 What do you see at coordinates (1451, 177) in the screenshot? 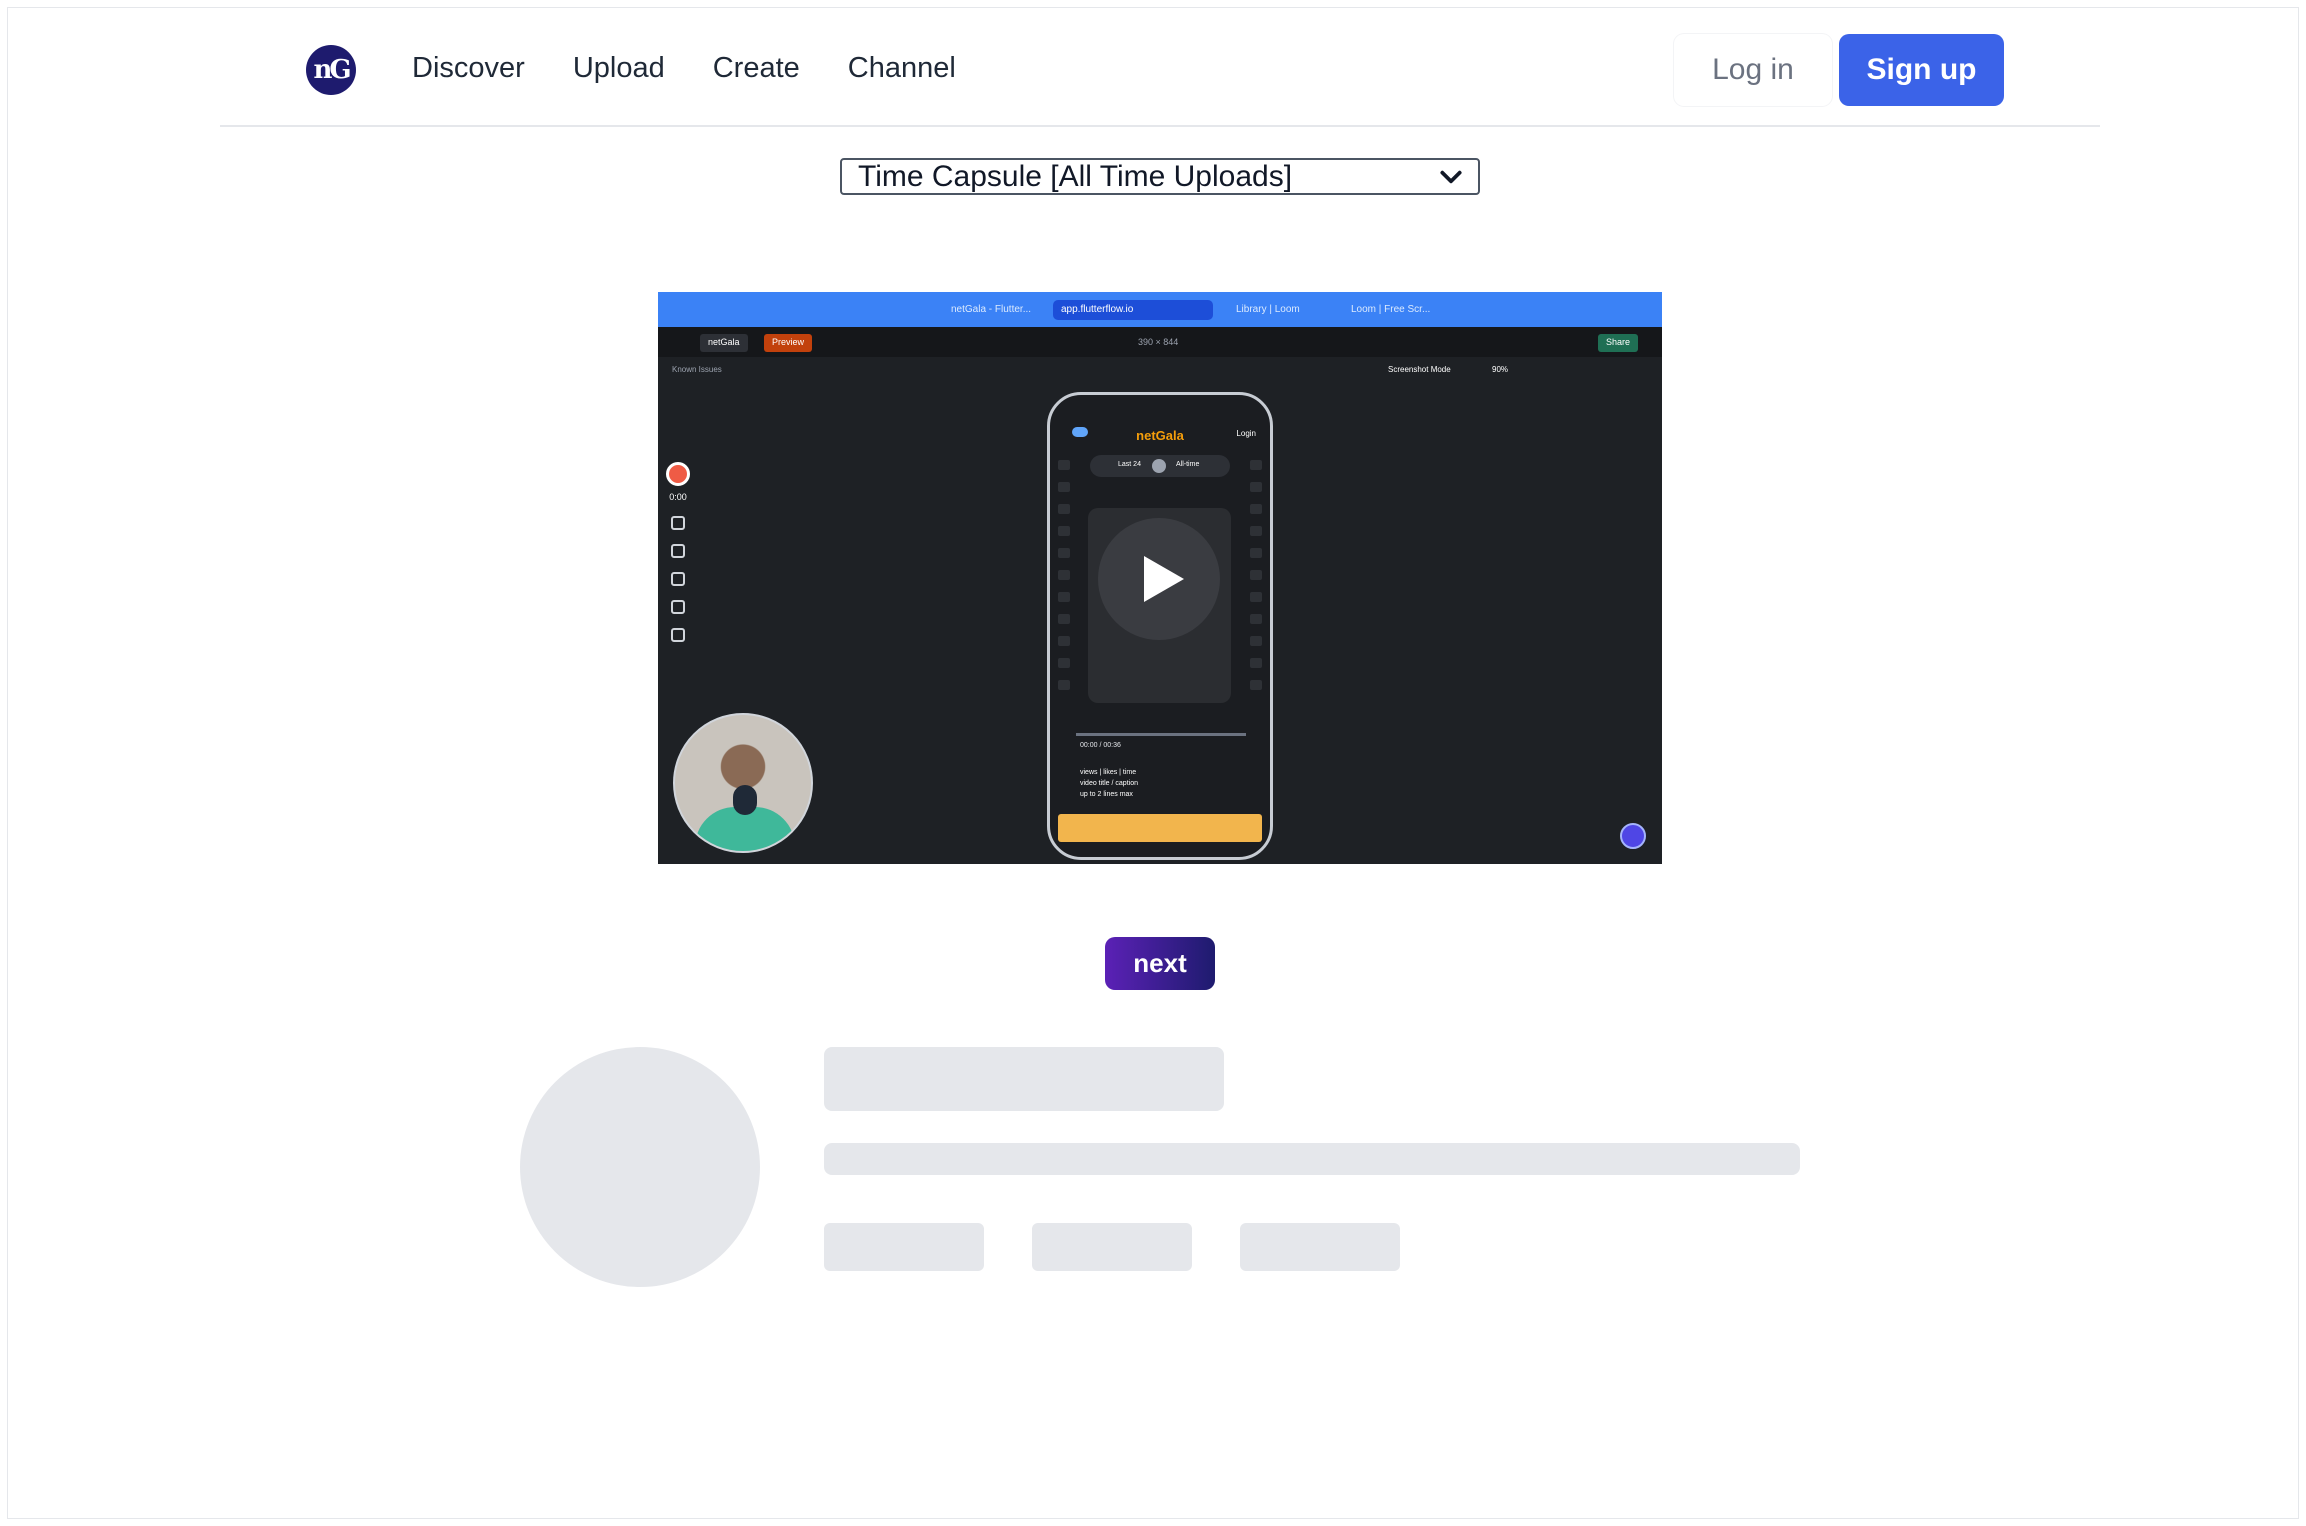
I see `chevron-down-icon` at bounding box center [1451, 177].